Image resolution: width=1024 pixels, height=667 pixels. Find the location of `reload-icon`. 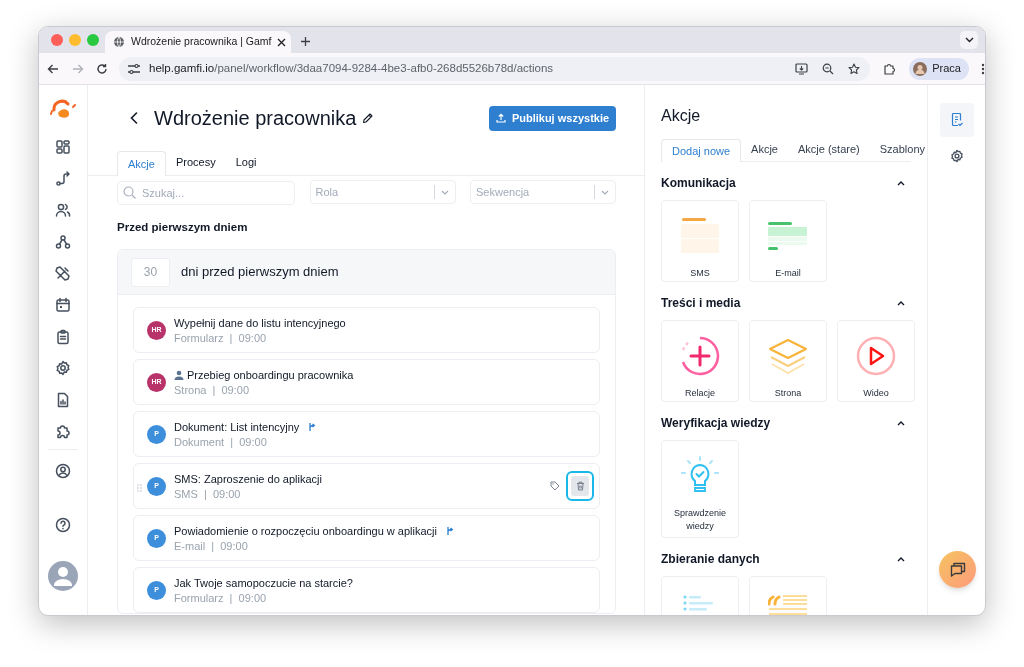

reload-icon is located at coordinates (102, 68).